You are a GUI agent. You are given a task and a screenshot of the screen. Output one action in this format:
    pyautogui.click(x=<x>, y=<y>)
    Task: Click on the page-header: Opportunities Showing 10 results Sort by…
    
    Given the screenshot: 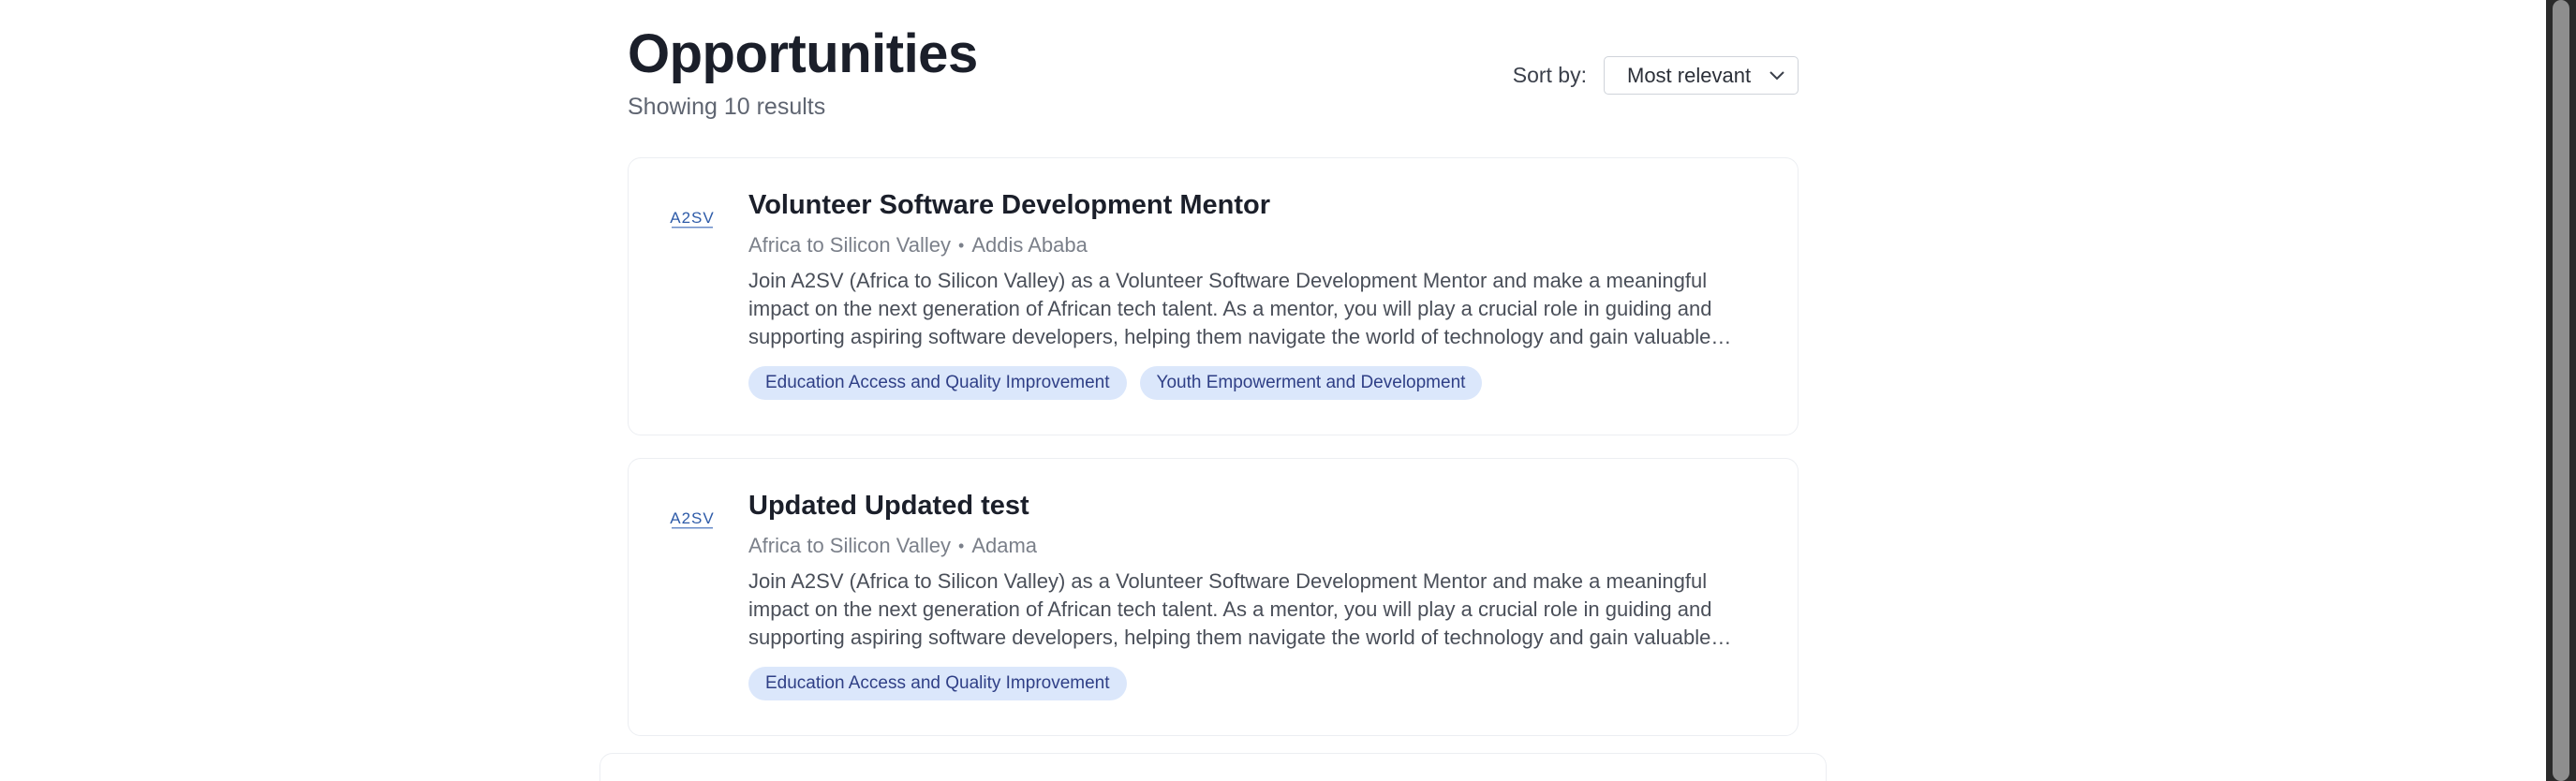 What is the action you would take?
    pyautogui.click(x=1214, y=70)
    